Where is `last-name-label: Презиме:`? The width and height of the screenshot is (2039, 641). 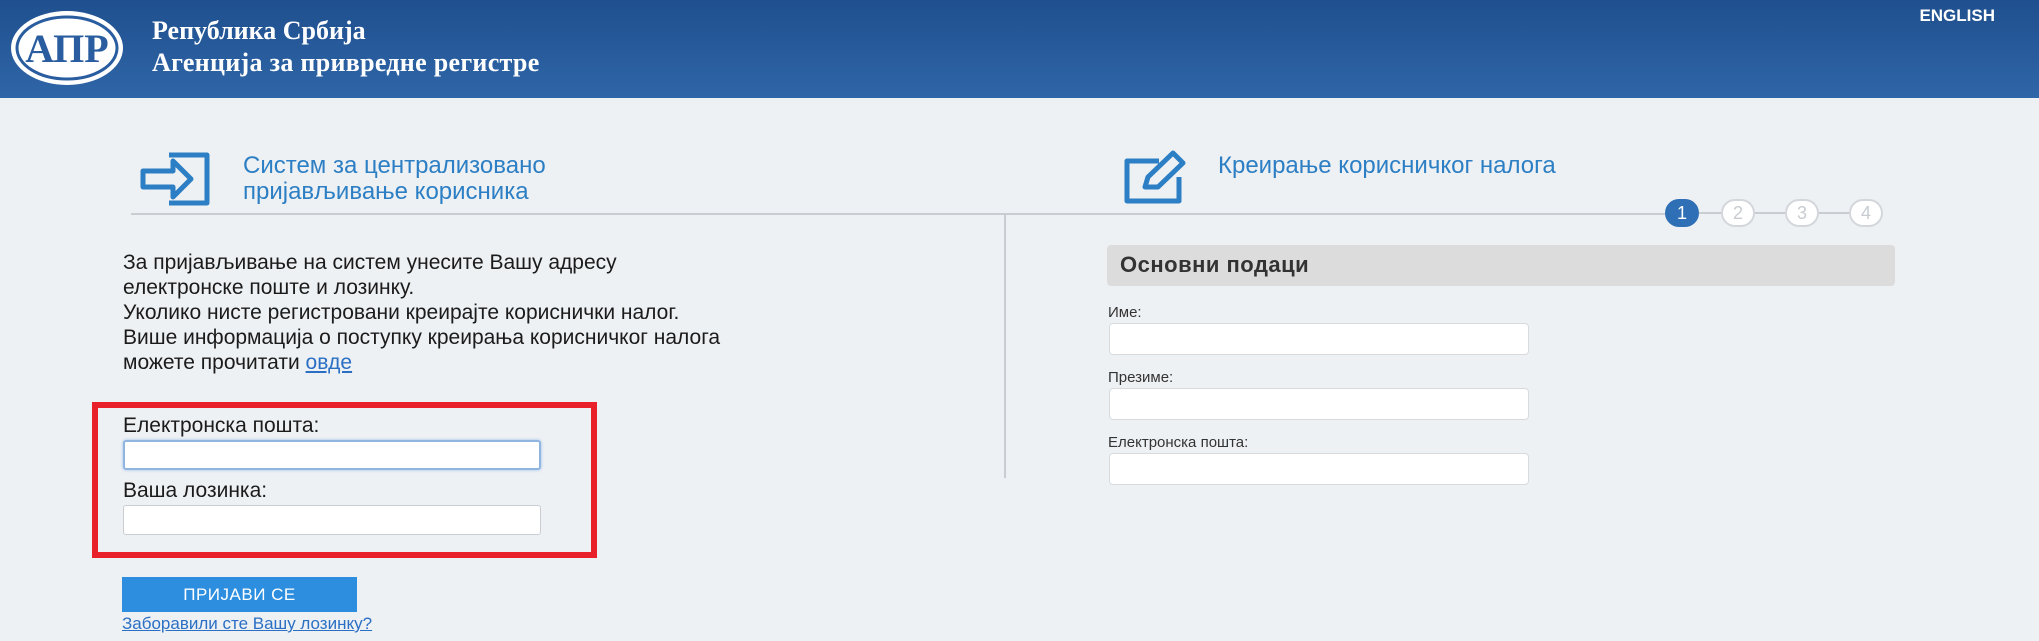
last-name-label: Презиме: is located at coordinates (1141, 377).